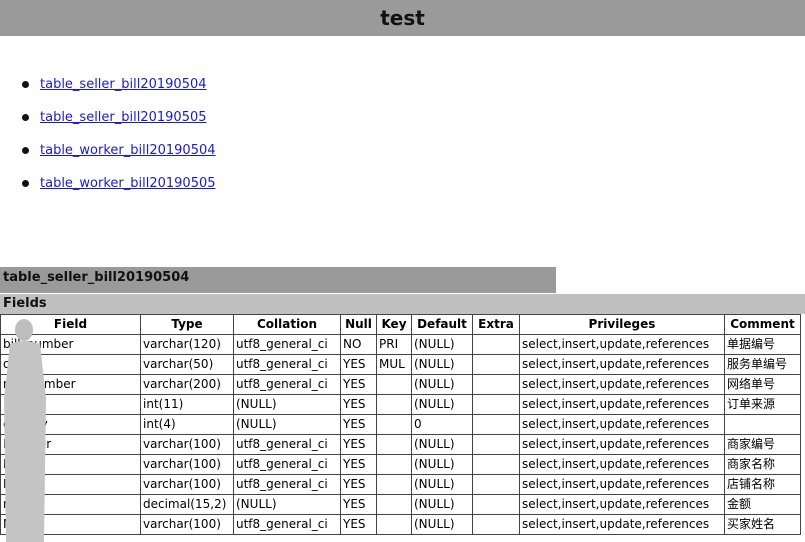 This screenshot has width=805, height=542. Describe the element at coordinates (287, 324) in the screenshot. I see `column-header: Collation` at that location.